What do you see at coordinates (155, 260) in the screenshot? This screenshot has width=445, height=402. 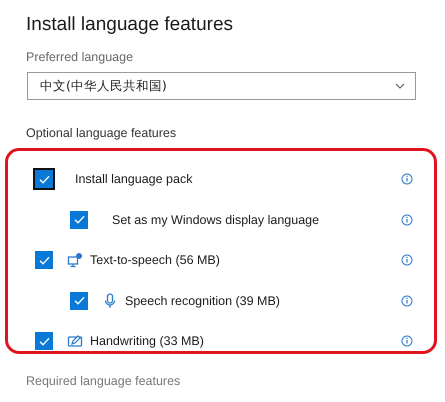 I see `checkbox-label: Text-to-speech (56 MB)` at bounding box center [155, 260].